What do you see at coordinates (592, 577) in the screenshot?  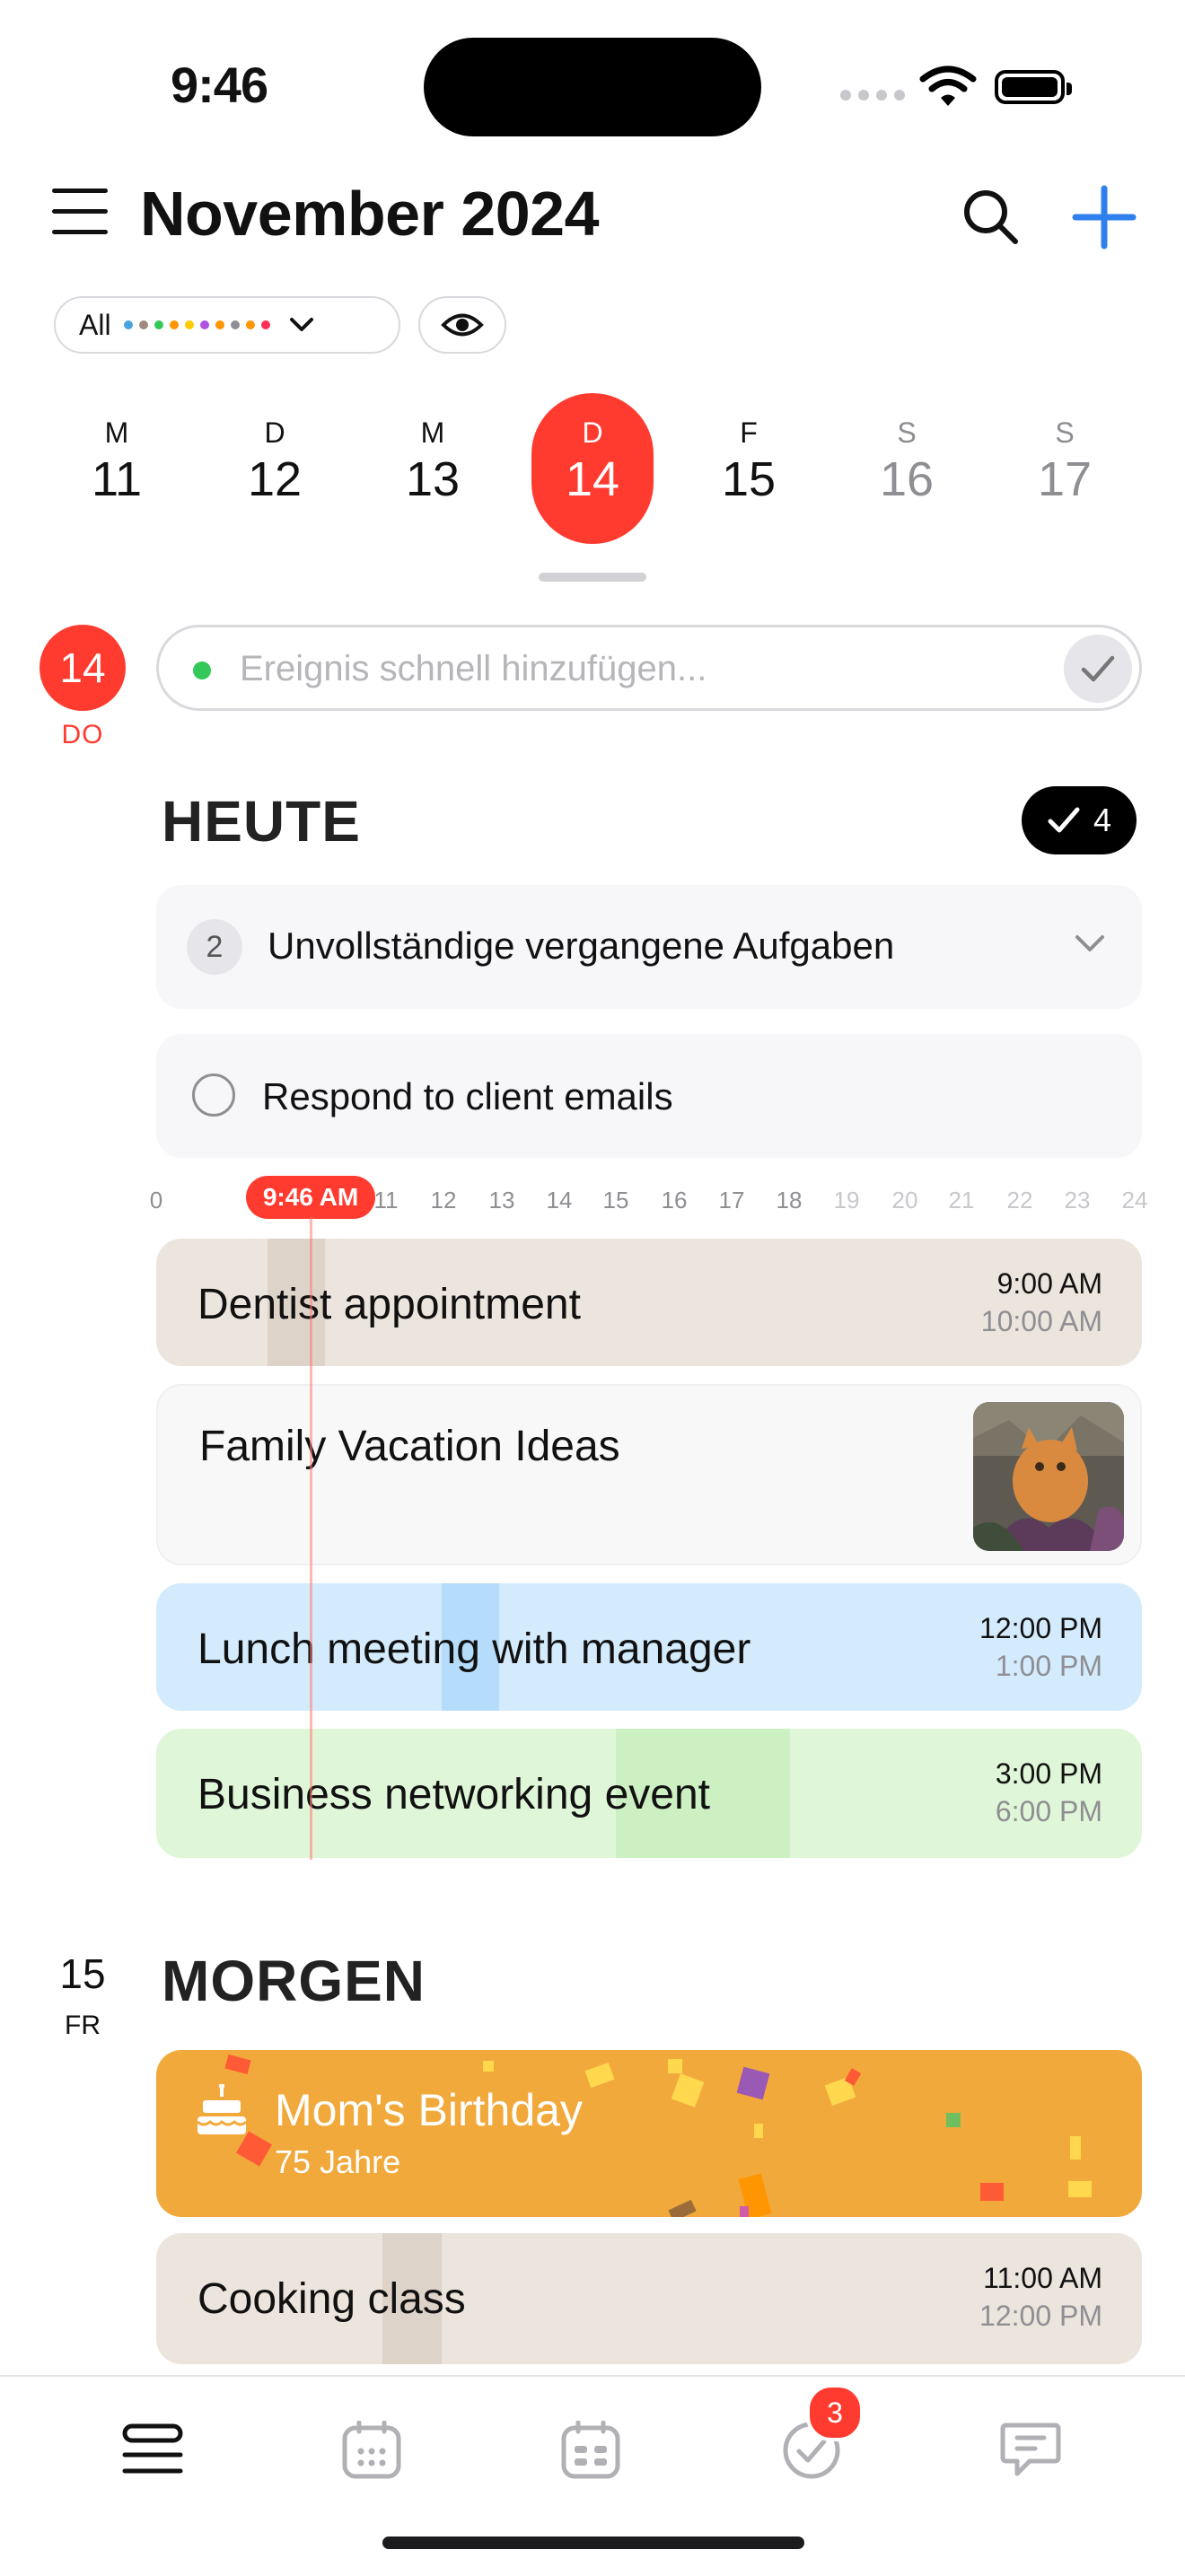 I see `week-strip-grabber` at bounding box center [592, 577].